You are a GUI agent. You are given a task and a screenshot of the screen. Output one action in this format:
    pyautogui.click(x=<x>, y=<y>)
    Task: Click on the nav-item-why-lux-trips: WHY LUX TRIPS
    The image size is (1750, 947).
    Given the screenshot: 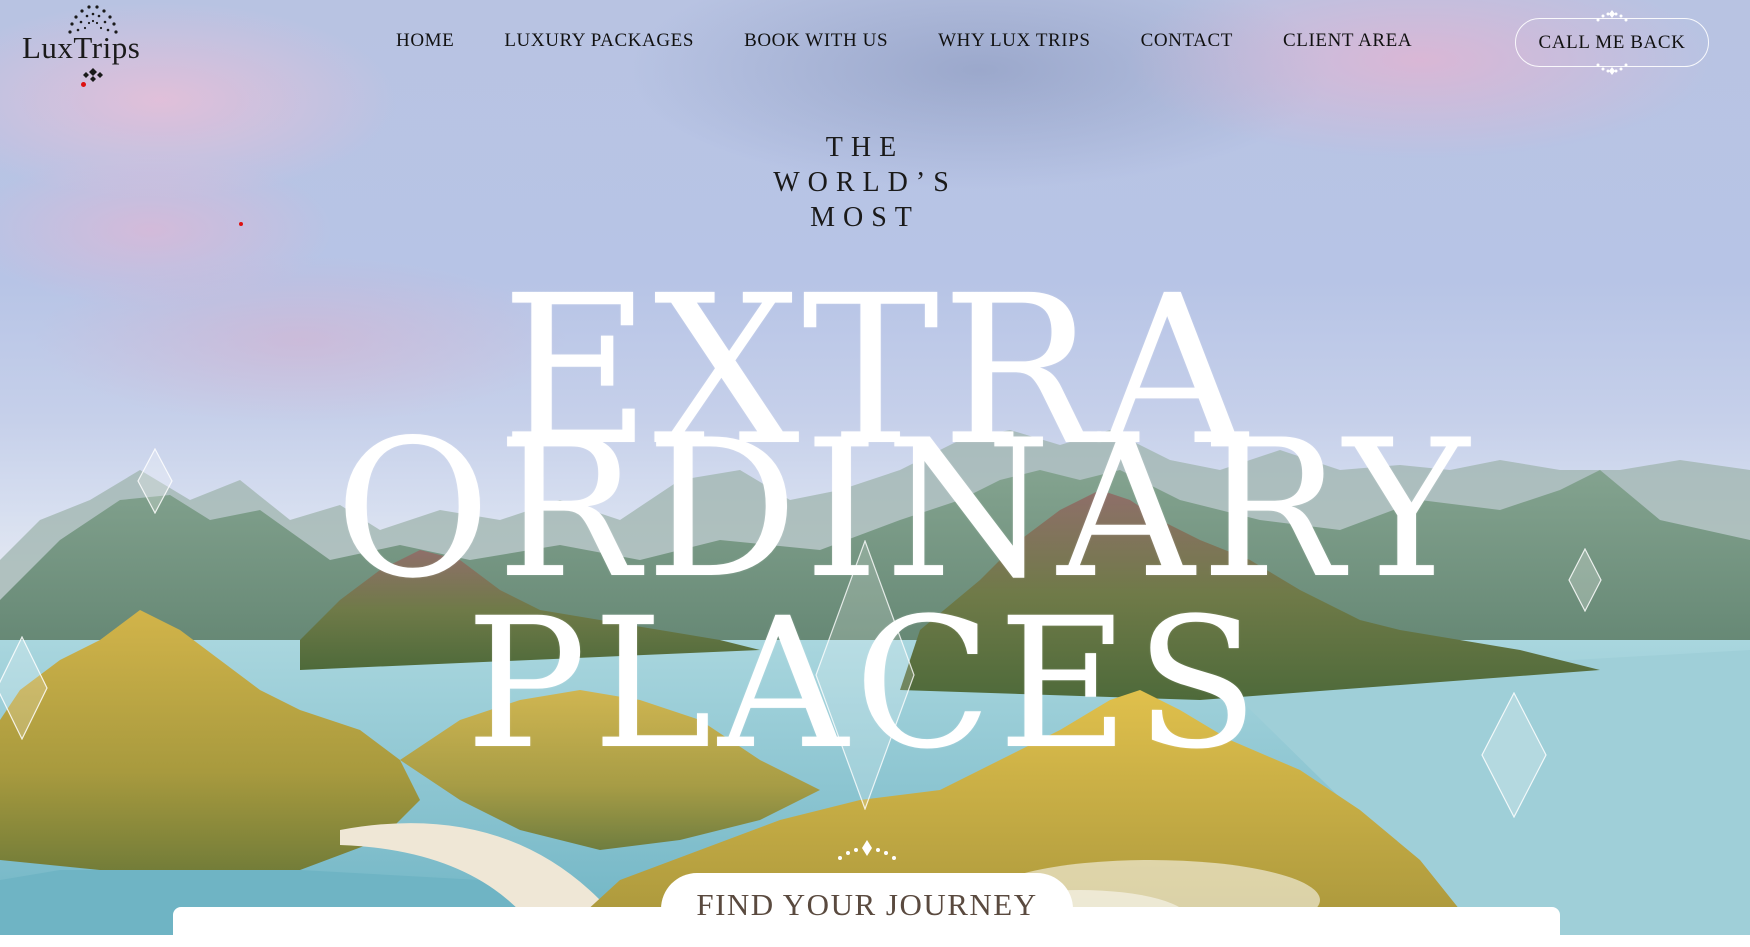 What is the action you would take?
    pyautogui.click(x=1014, y=41)
    